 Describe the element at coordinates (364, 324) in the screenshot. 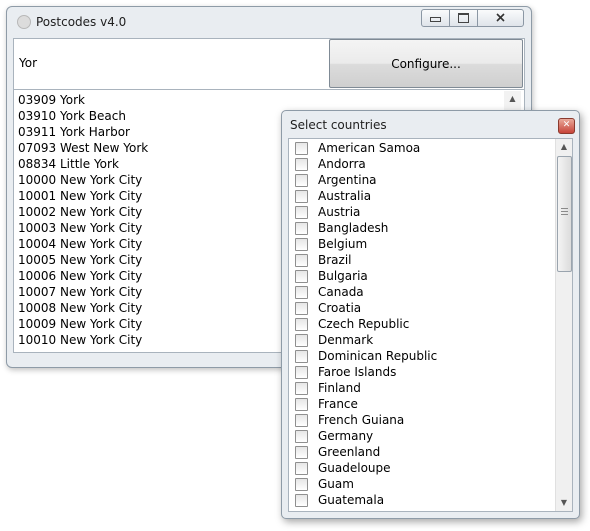

I see `country-label: Czech Republic` at that location.